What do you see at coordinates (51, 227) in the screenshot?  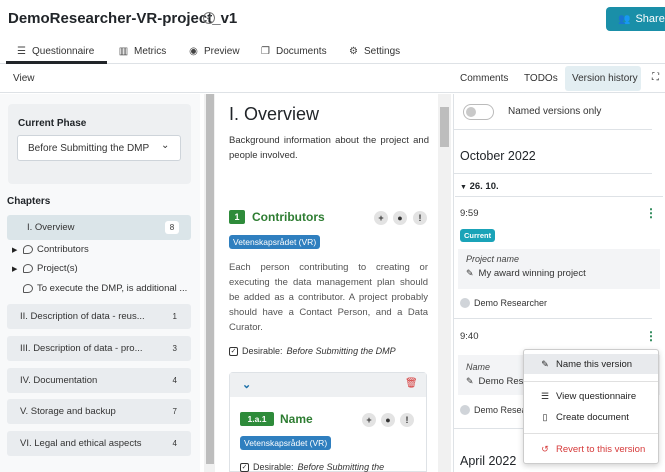 I see `chapter-label: I. Overview` at bounding box center [51, 227].